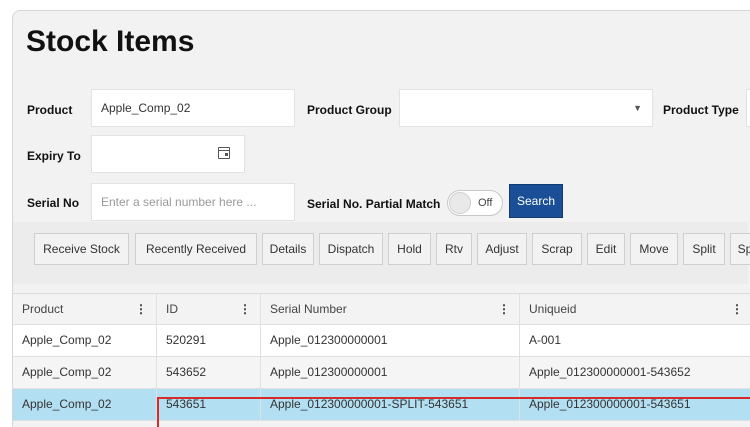 This screenshot has width=750, height=427. Describe the element at coordinates (635, 341) in the screenshot. I see `cell-uniqueid: A-001` at that location.